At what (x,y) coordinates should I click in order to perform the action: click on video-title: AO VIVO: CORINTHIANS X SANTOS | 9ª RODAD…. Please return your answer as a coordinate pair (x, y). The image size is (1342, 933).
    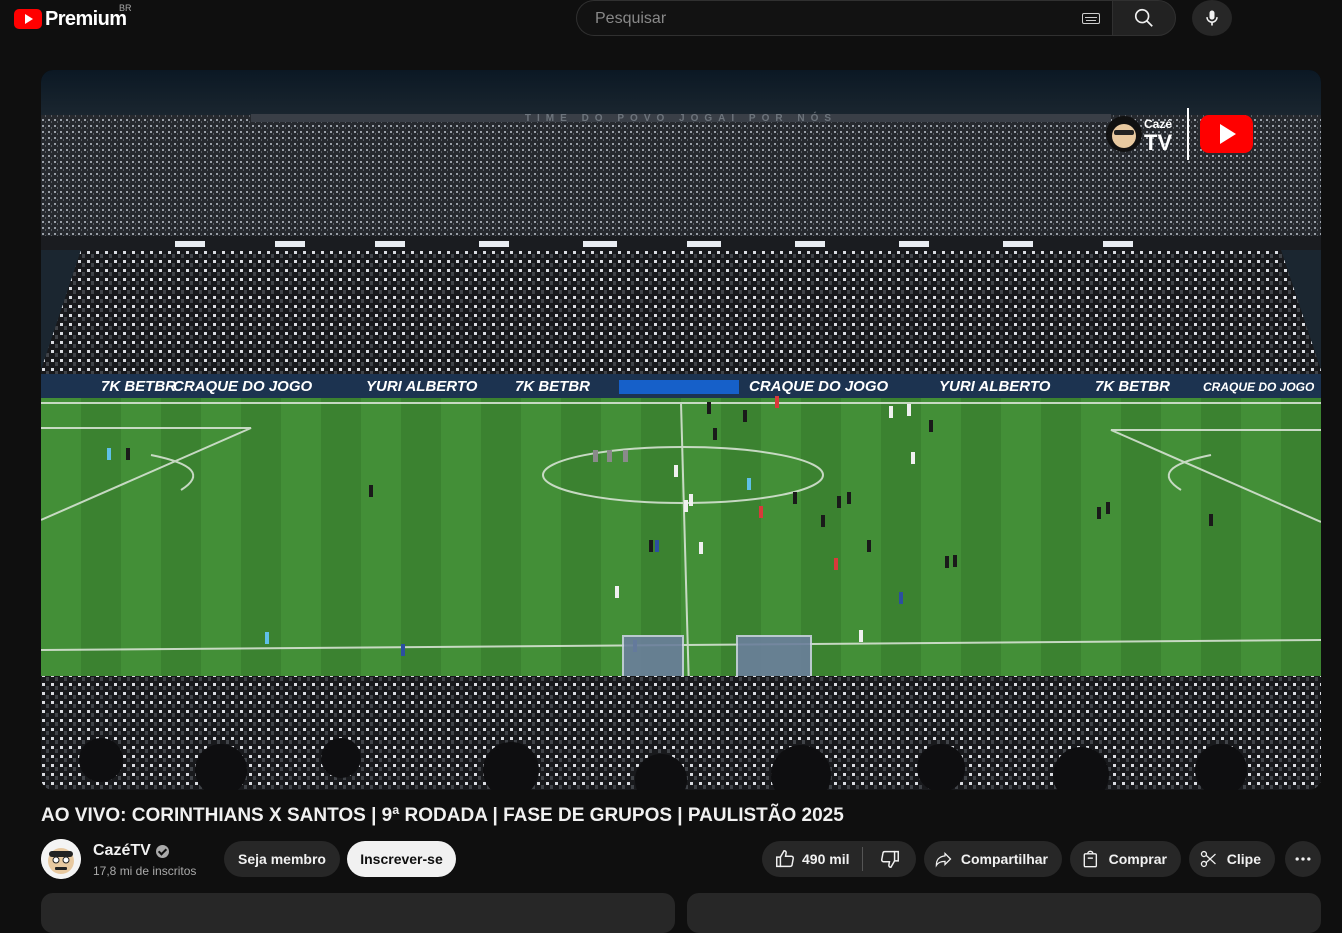
    Looking at the image, I should click on (442, 815).